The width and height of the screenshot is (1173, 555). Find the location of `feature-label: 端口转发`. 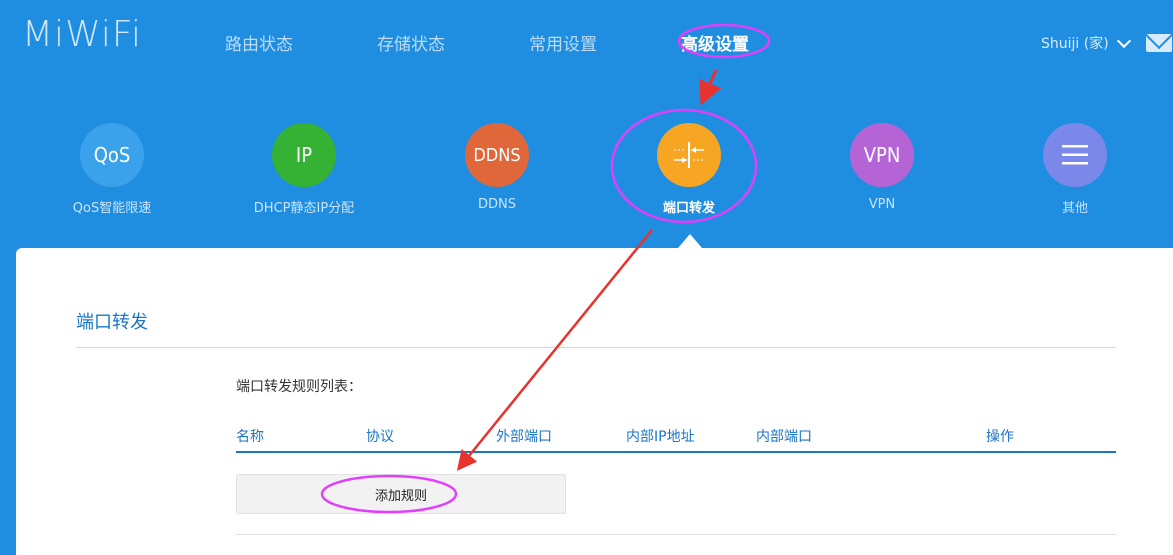

feature-label: 端口转发 is located at coordinates (688, 208).